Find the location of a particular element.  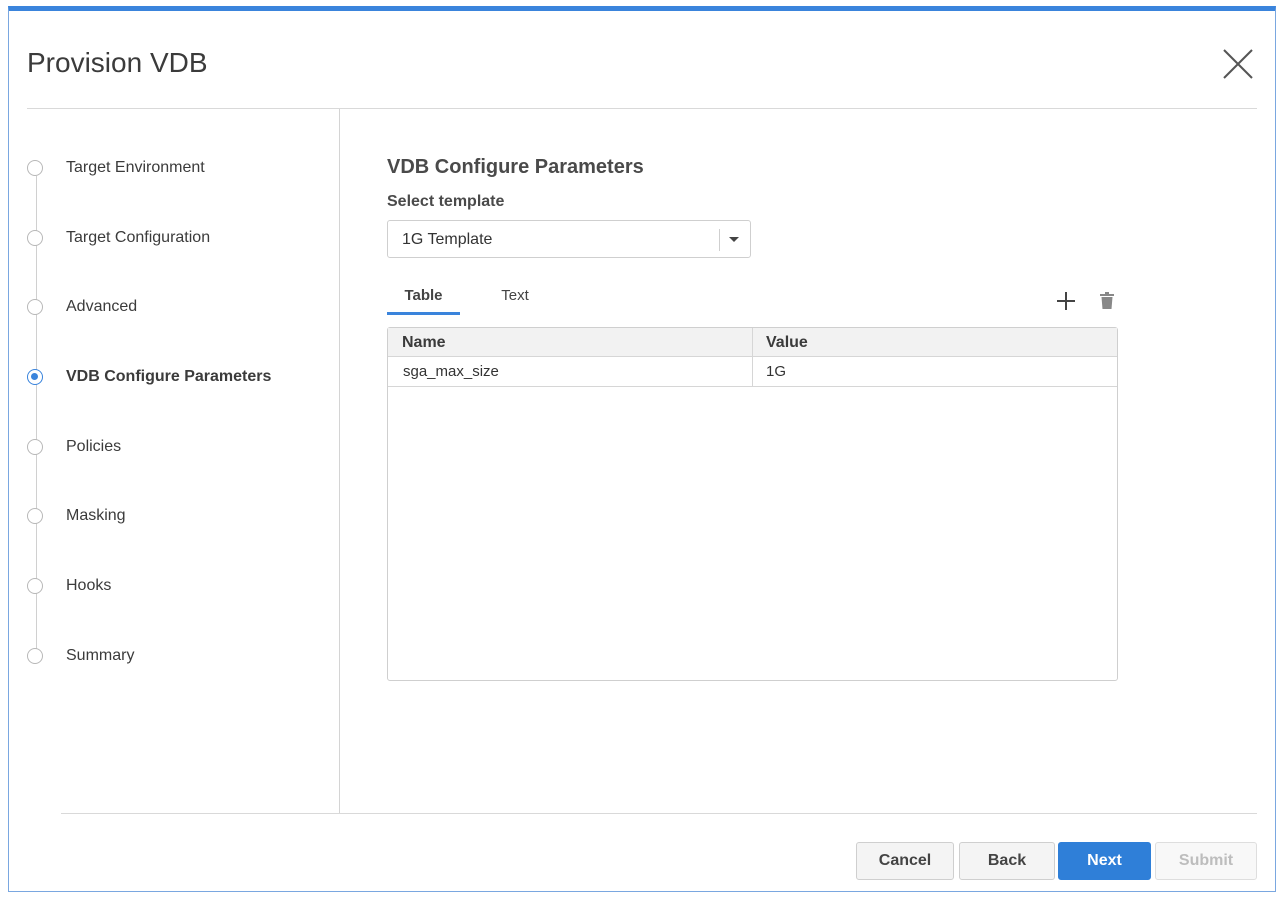

cell-value: 1G is located at coordinates (776, 371).